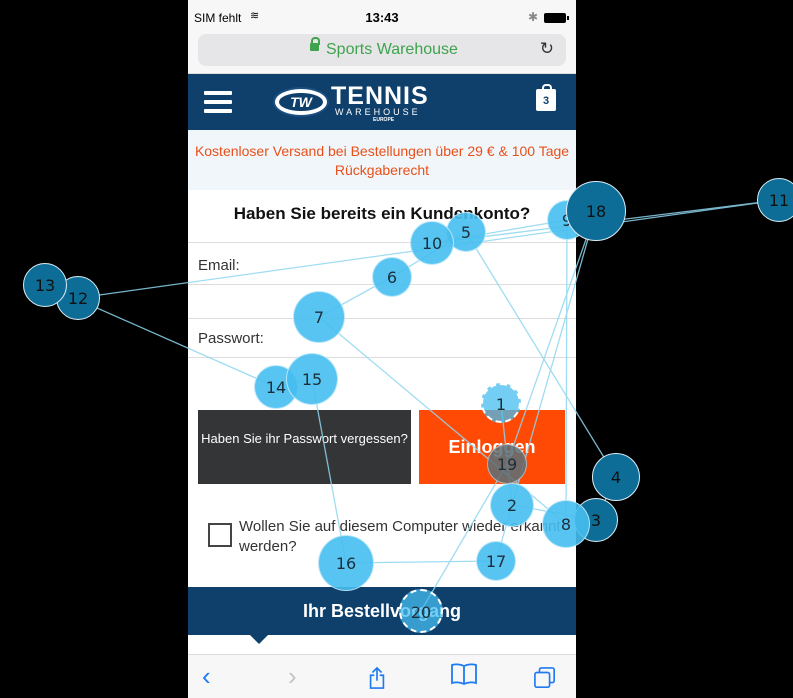  Describe the element at coordinates (377, 678) in the screenshot. I see `share-icon` at that location.